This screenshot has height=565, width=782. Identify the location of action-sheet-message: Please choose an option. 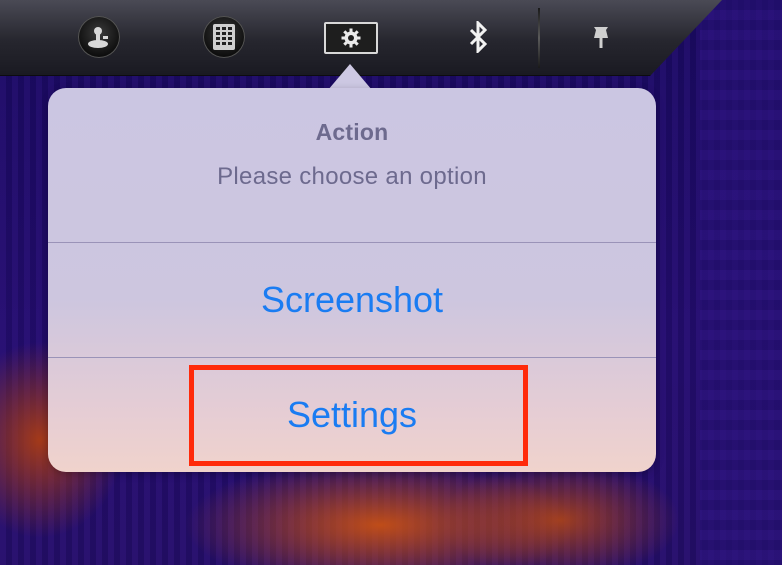
(352, 176).